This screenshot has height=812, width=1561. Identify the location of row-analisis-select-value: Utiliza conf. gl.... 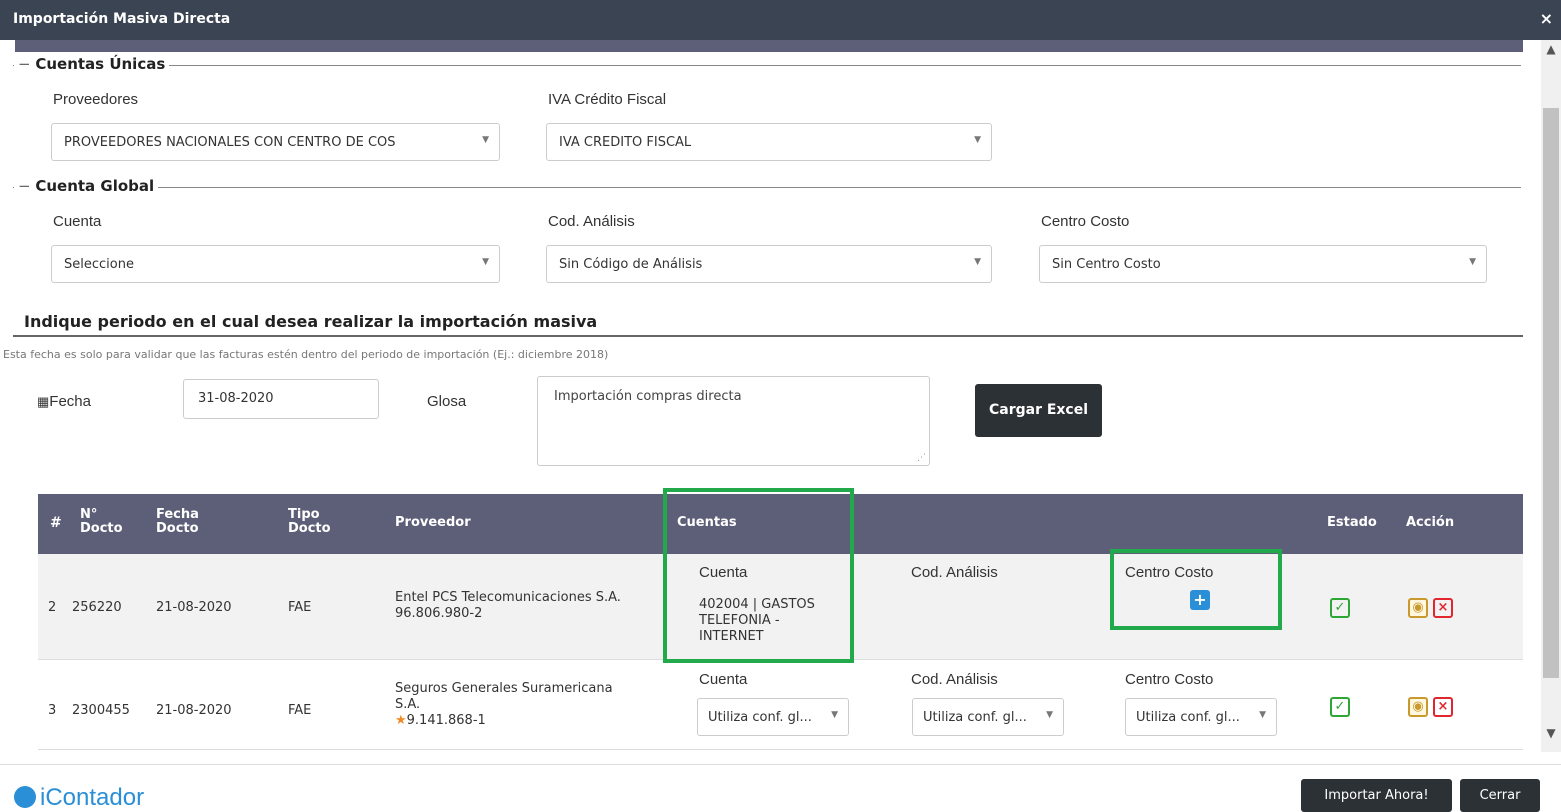
(975, 717).